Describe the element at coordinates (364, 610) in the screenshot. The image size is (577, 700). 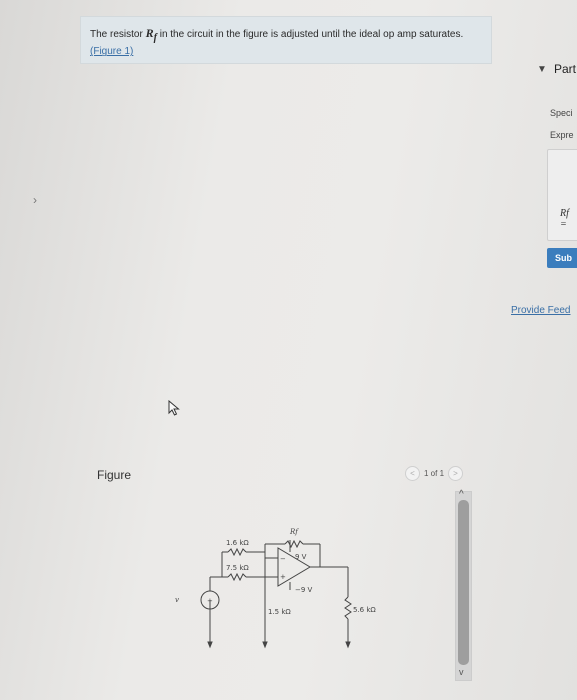
I see `r4-label: 5.6 kΩ` at that location.